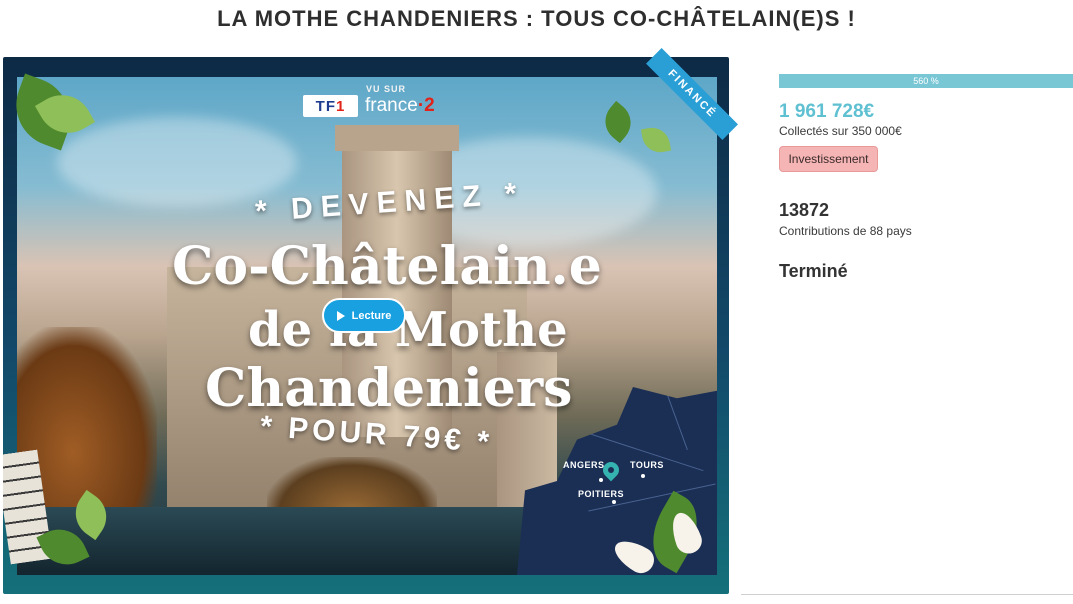 The height and width of the screenshot is (604, 1073). Describe the element at coordinates (828, 159) in the screenshot. I see `category-badge: Investissement` at that location.